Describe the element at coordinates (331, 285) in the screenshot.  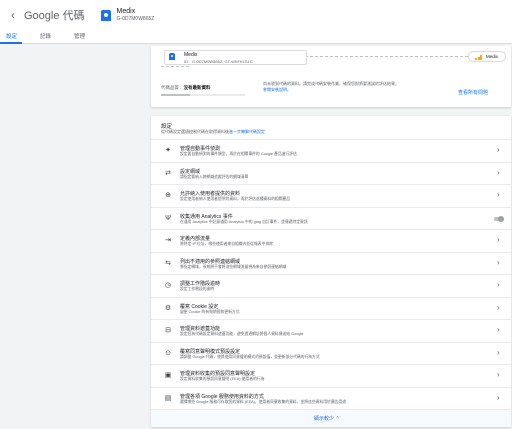
I see `settings-row: ◷ 調整工作階段逾時 設定工作階段的逾時 ›` at that location.